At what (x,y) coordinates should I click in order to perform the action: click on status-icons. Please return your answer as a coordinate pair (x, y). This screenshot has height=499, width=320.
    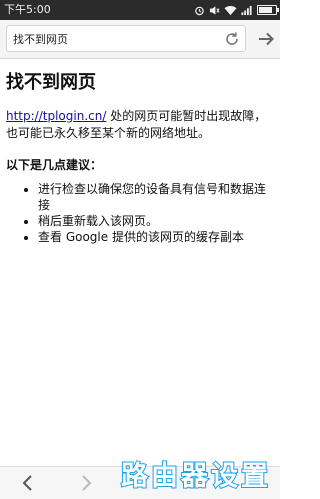
    Looking at the image, I should click on (236, 10).